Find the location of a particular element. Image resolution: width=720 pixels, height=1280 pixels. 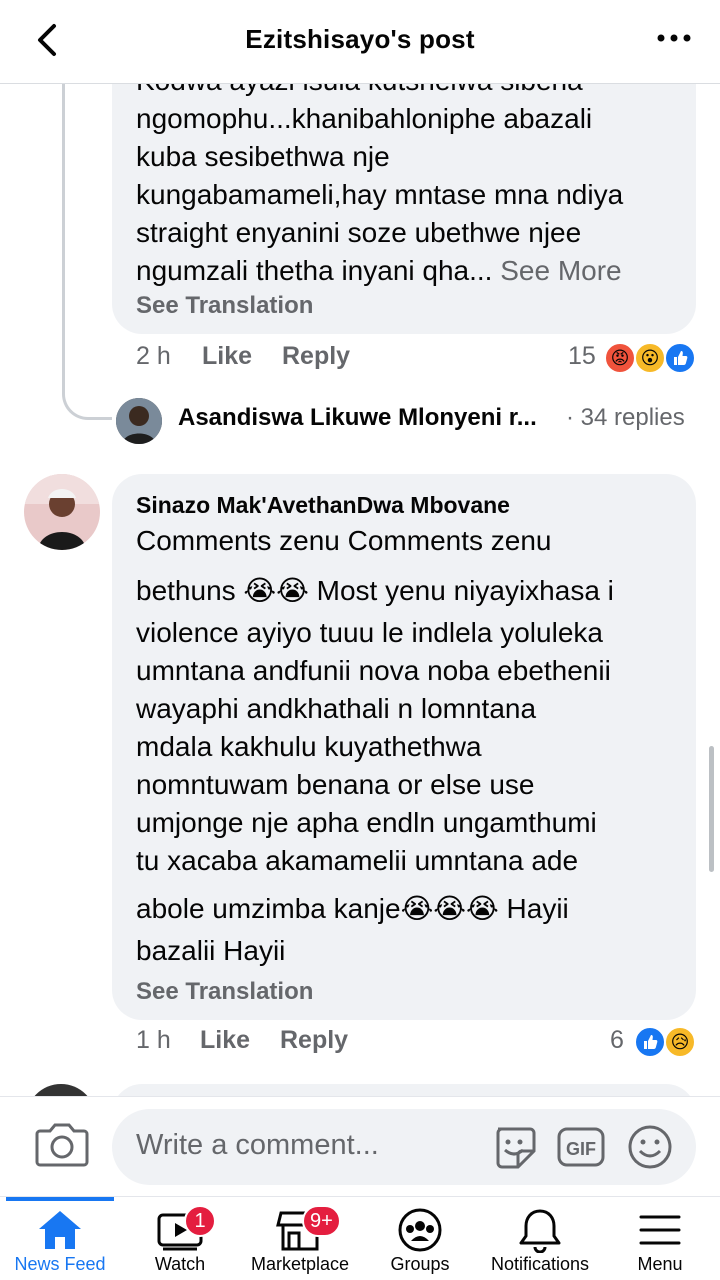

notification-badge: 9+ is located at coordinates (321, 1221).